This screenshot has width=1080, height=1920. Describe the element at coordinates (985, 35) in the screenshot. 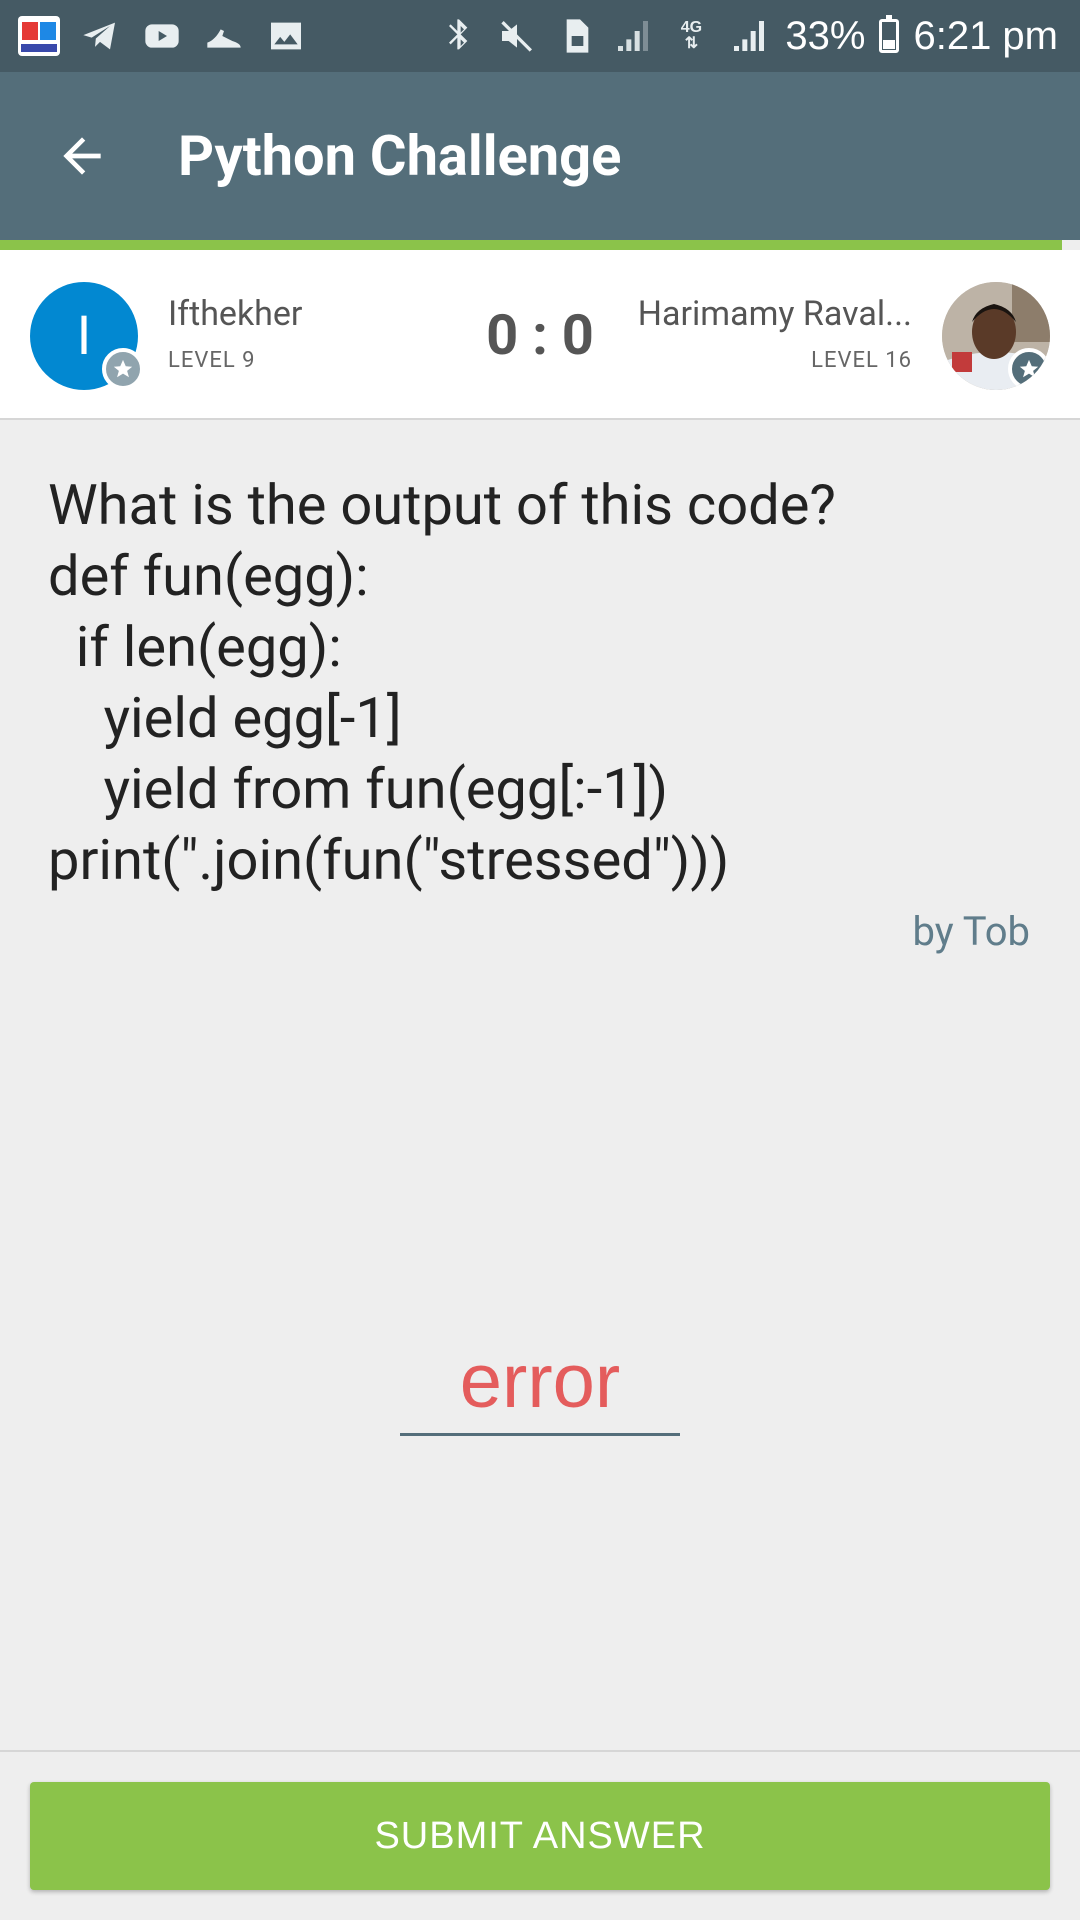

I see `clock: 6:21 pm` at that location.